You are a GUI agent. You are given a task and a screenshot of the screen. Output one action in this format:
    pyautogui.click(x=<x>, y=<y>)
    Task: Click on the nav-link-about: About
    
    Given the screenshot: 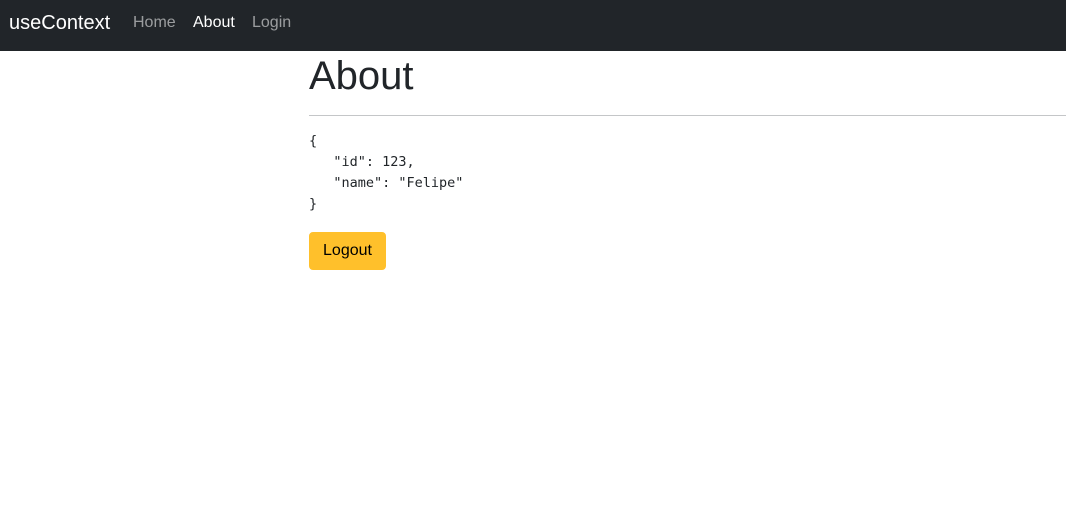 What is the action you would take?
    pyautogui.click(x=214, y=23)
    